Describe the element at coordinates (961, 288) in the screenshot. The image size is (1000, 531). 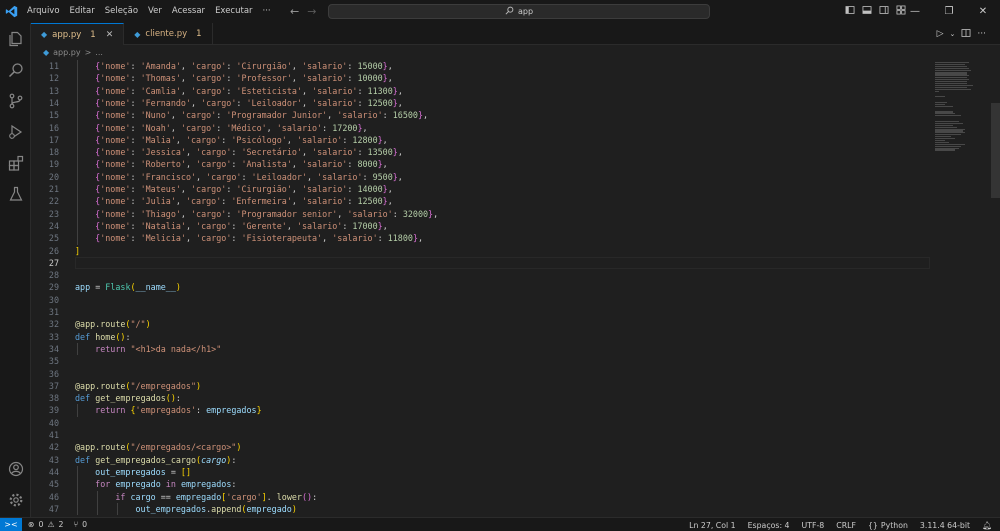
I see `minimap` at that location.